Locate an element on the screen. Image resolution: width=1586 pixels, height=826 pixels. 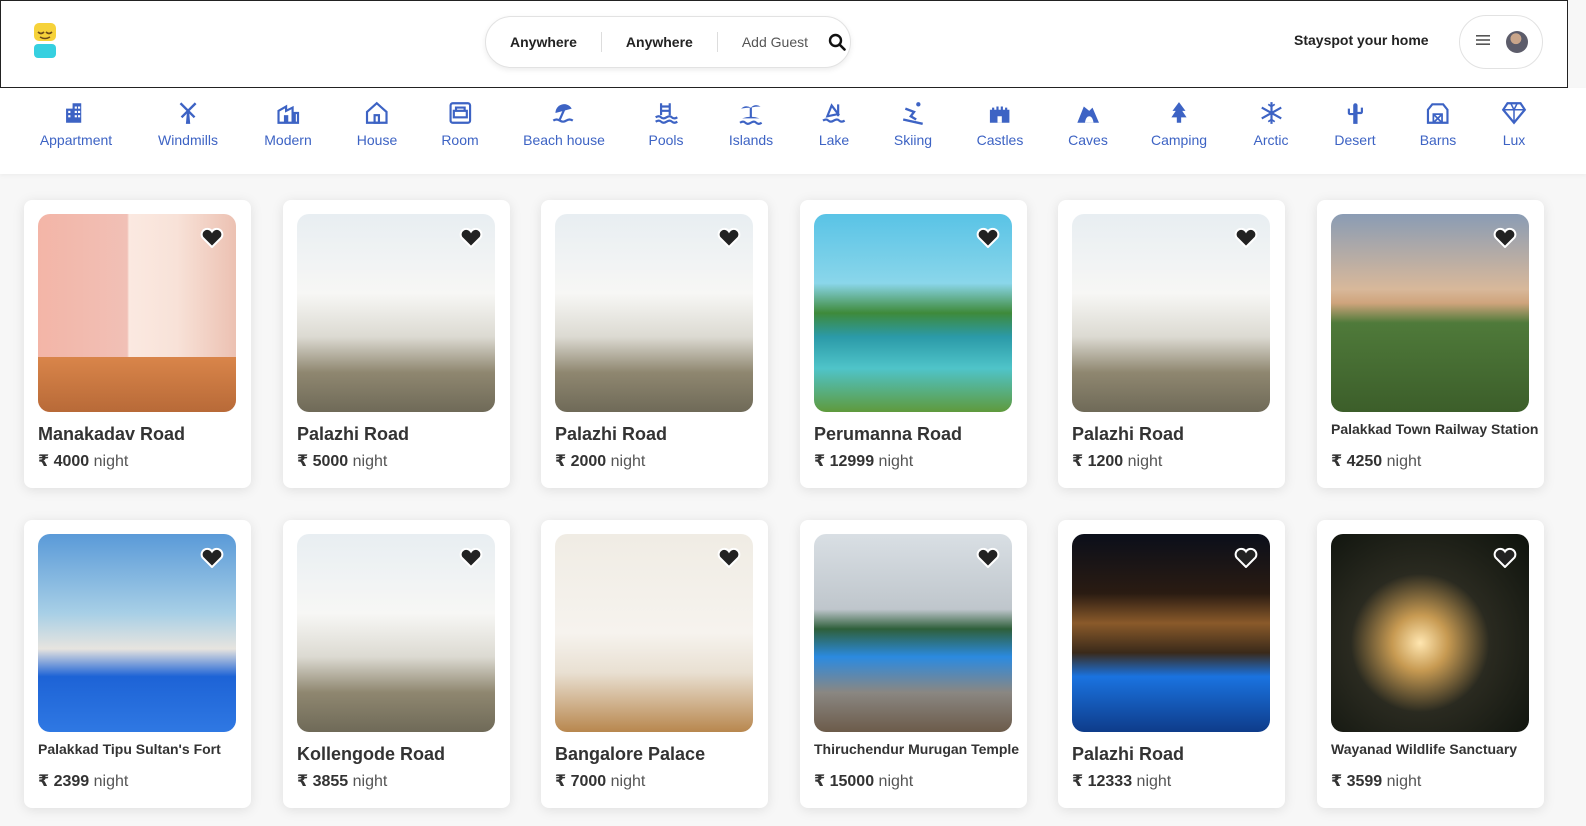
category-lake: Lake is located at coordinates (834, 124).